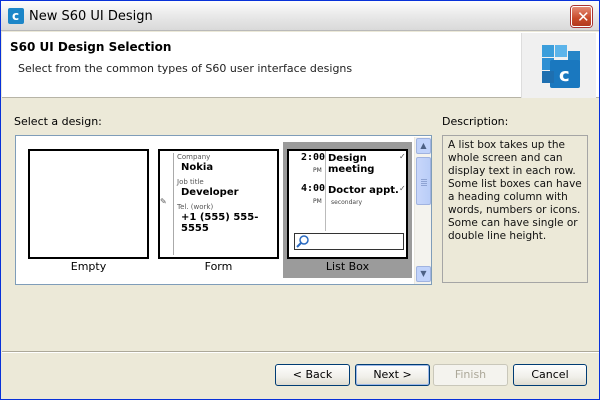 The image size is (600, 400). Describe the element at coordinates (195, 207) in the screenshot. I see `form-field-label: Tel. (work)` at that location.